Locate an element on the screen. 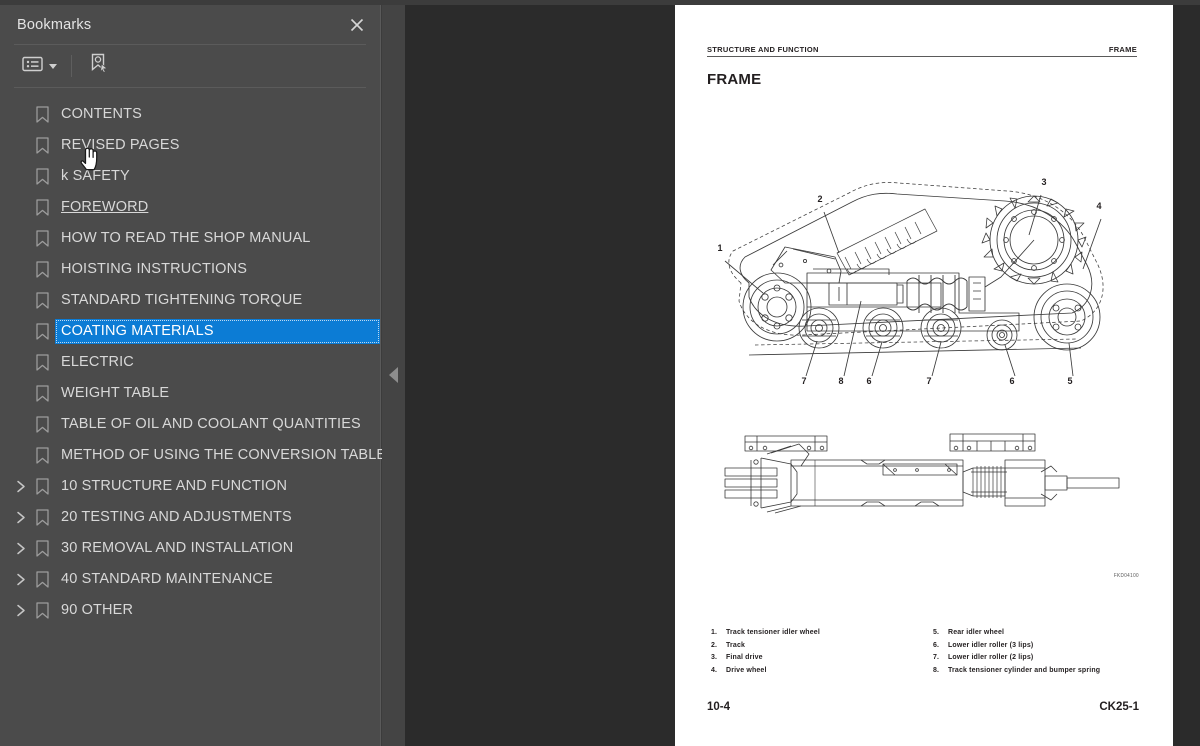 The height and width of the screenshot is (746, 1200). parts-legend-name: Lower idler roller (2 lips) is located at coordinates (991, 658).